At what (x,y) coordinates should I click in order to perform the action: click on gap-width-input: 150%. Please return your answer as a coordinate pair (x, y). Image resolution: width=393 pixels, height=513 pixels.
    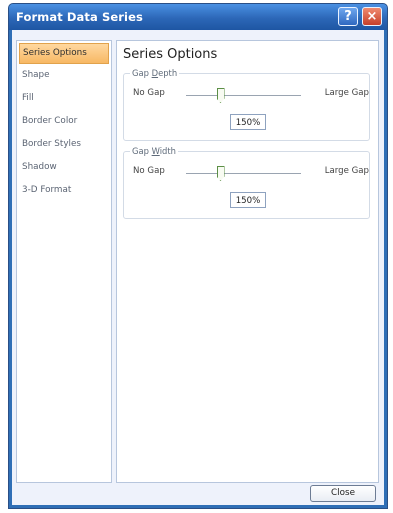
    Looking at the image, I should click on (248, 200).